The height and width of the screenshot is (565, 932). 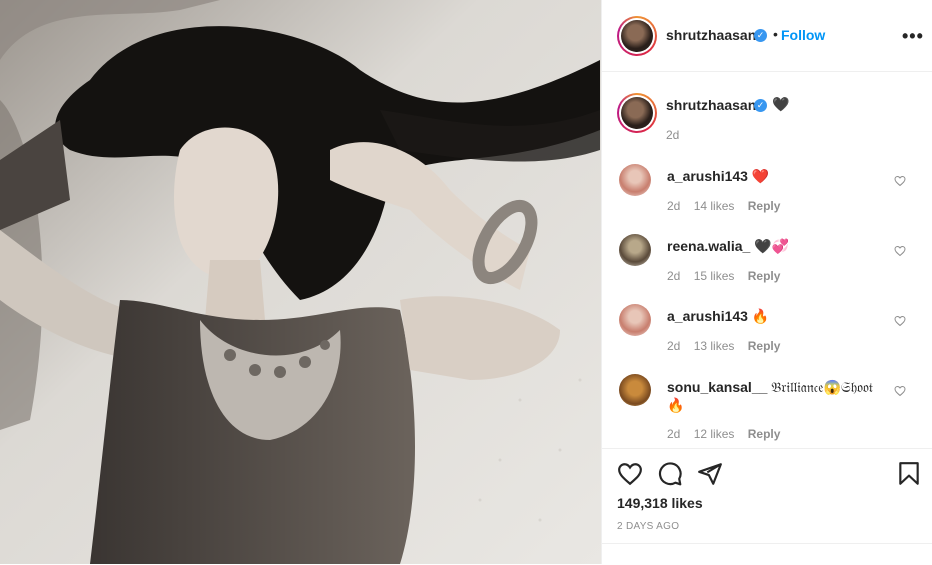 What do you see at coordinates (676, 405) in the screenshot?
I see `comment-text-continued: 🔥` at bounding box center [676, 405].